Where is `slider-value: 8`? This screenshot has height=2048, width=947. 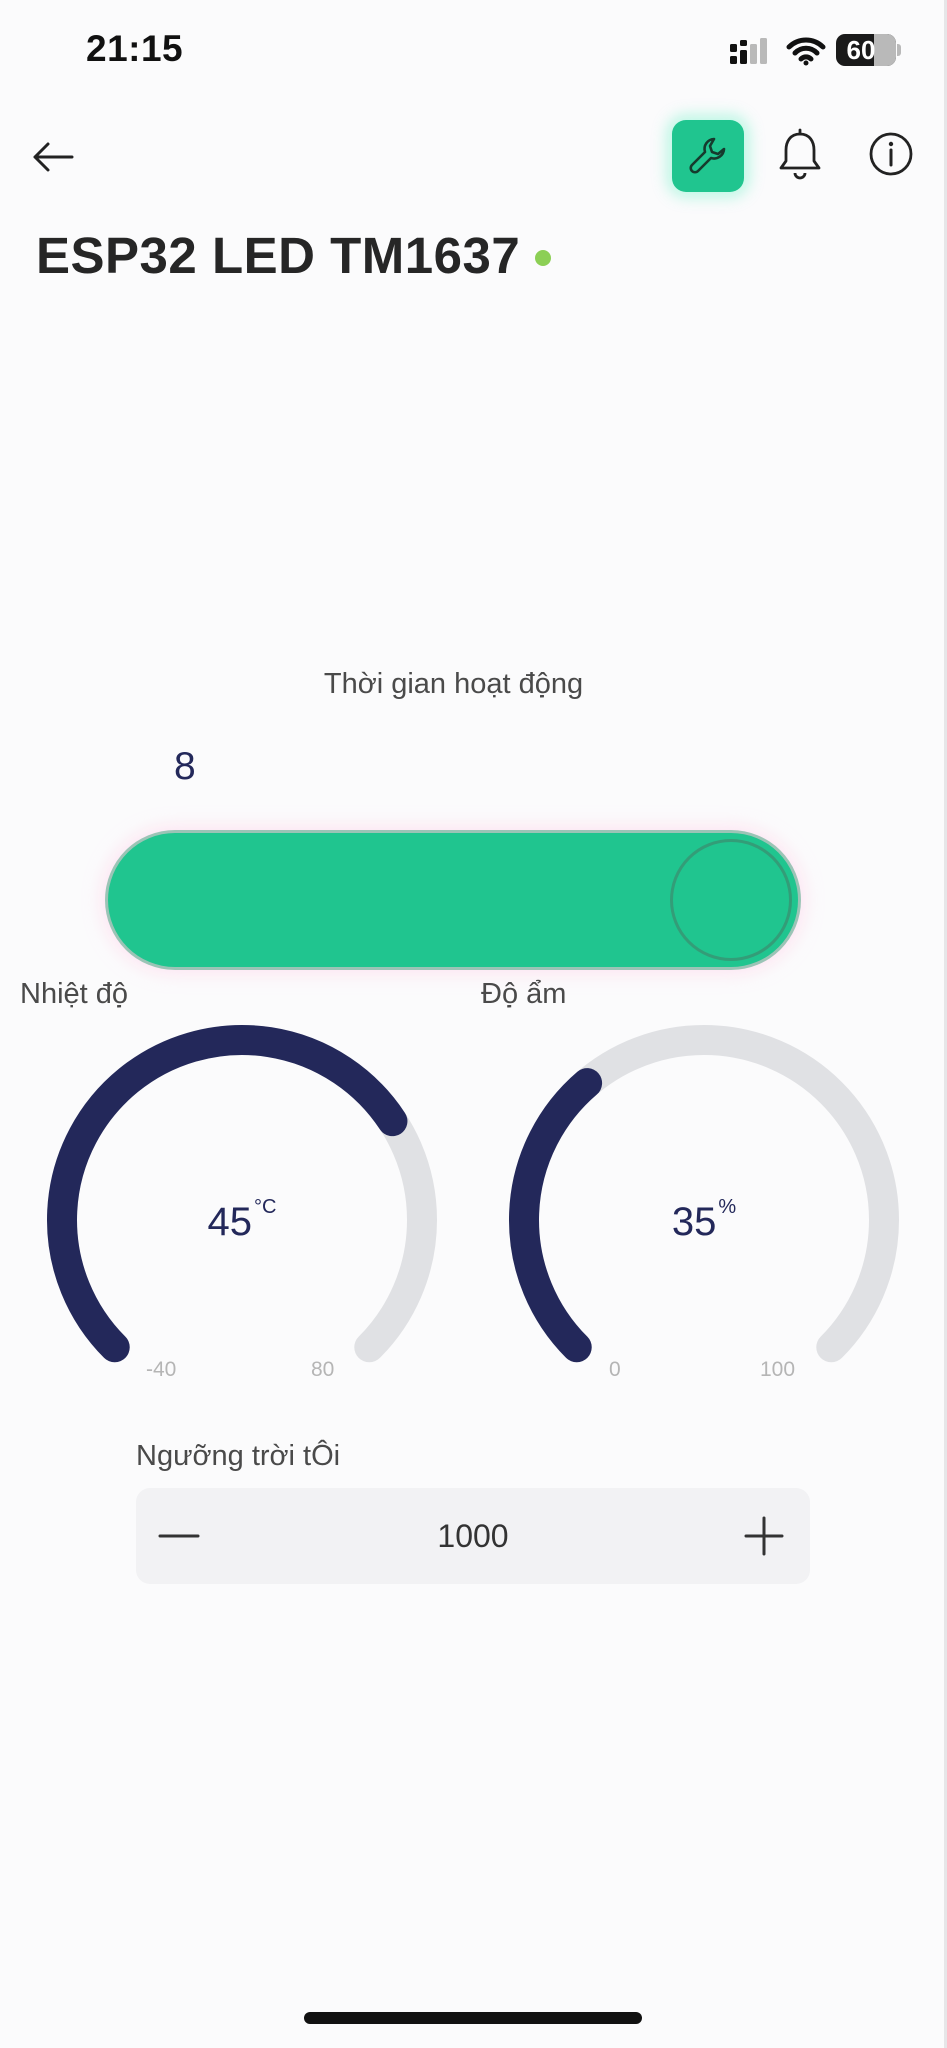
slider-value: 8 is located at coordinates (185, 766).